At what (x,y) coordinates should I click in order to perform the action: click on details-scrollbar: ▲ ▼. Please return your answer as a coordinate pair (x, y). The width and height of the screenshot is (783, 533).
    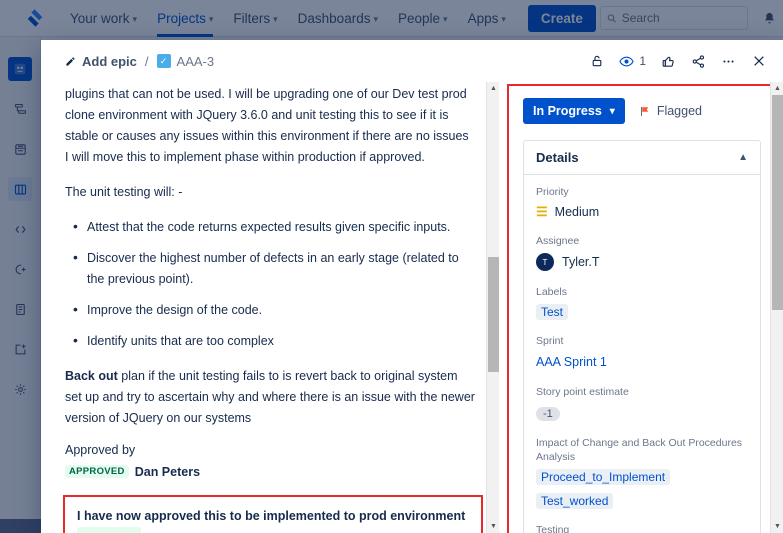
    Looking at the image, I should click on (776, 307).